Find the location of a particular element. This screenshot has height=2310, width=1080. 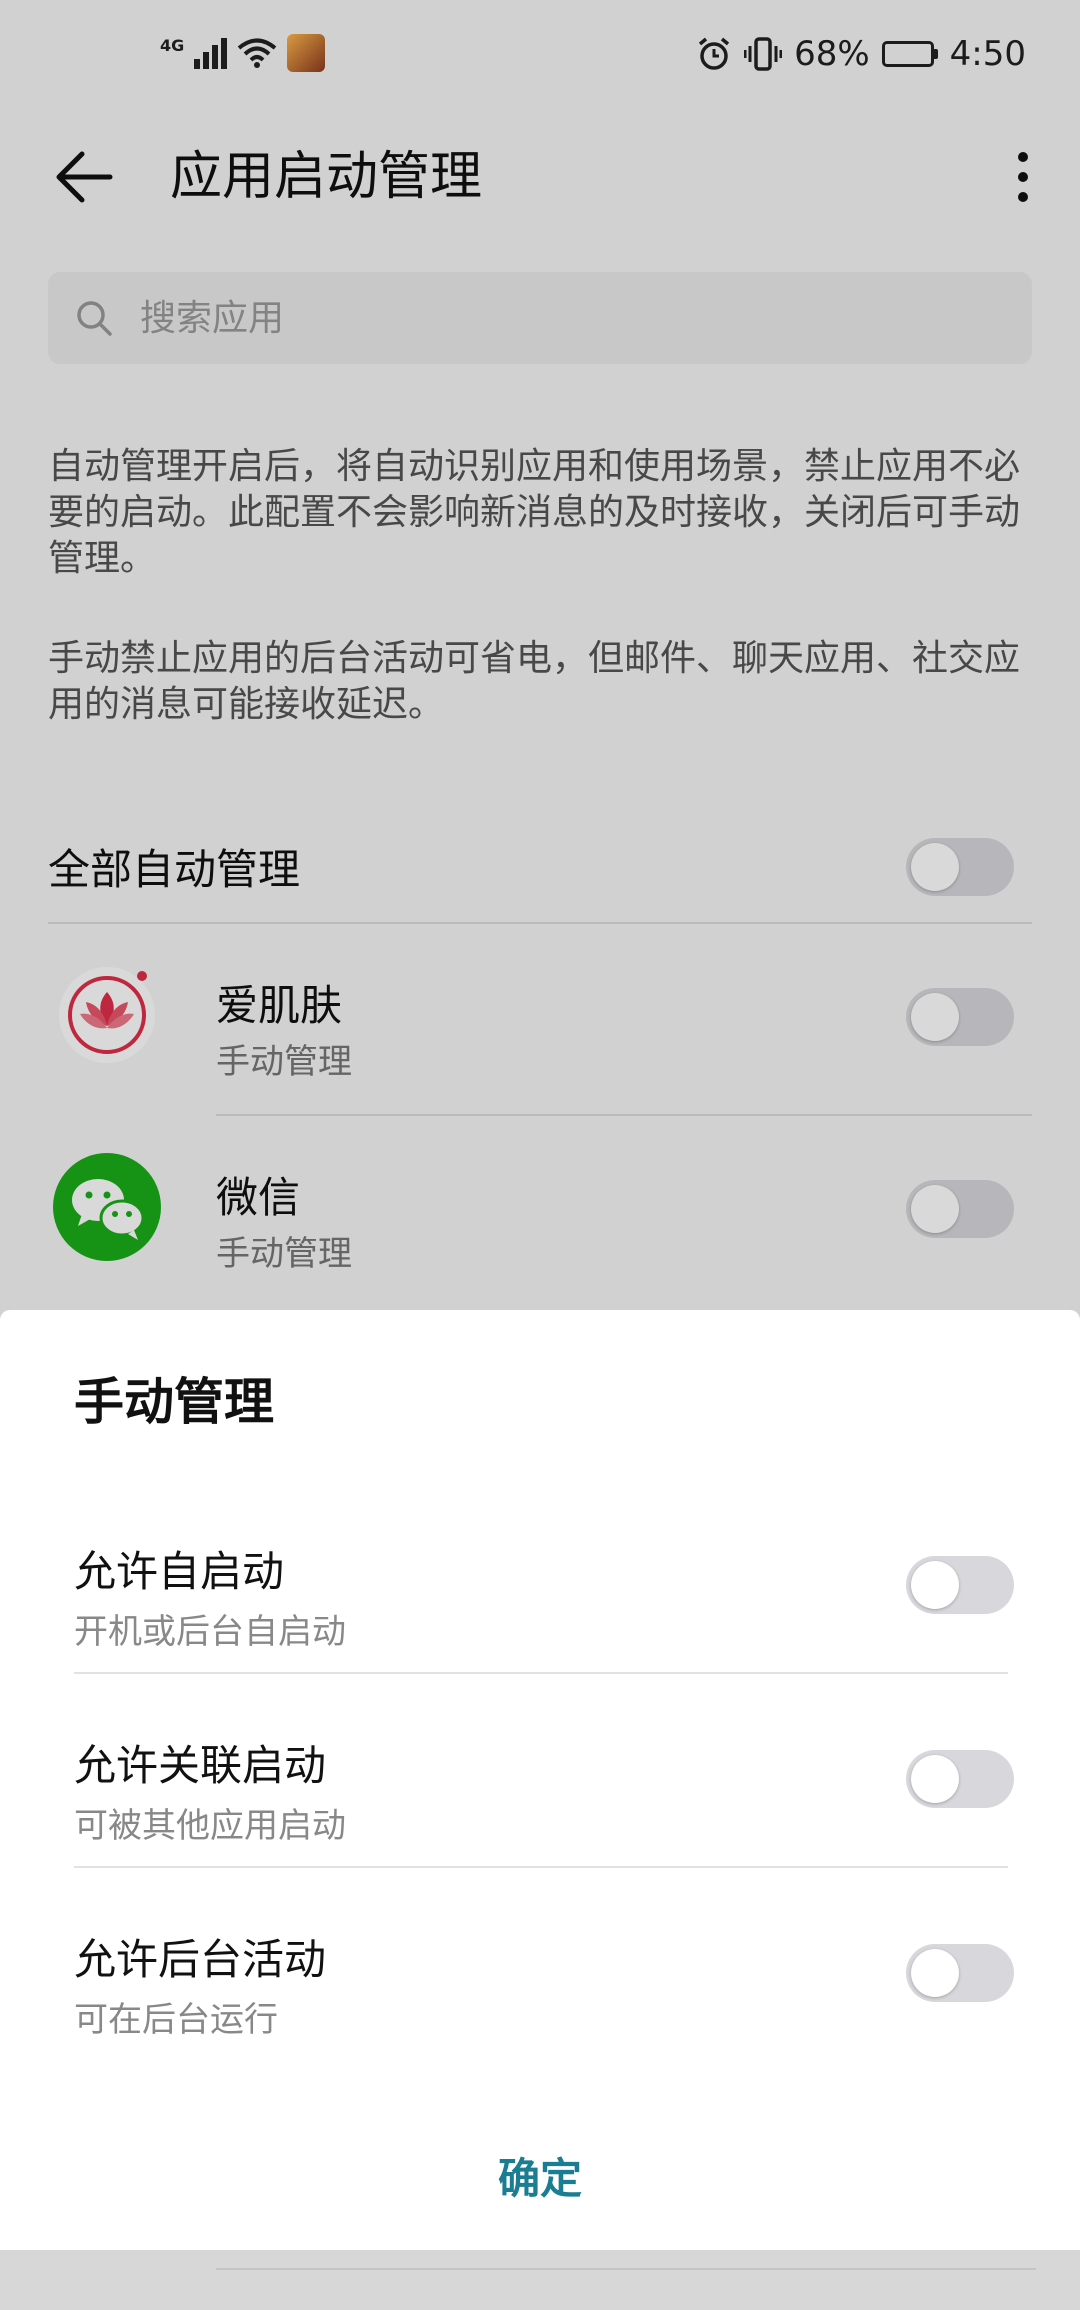

option-description: 可在后台运行 is located at coordinates (176, 2020).